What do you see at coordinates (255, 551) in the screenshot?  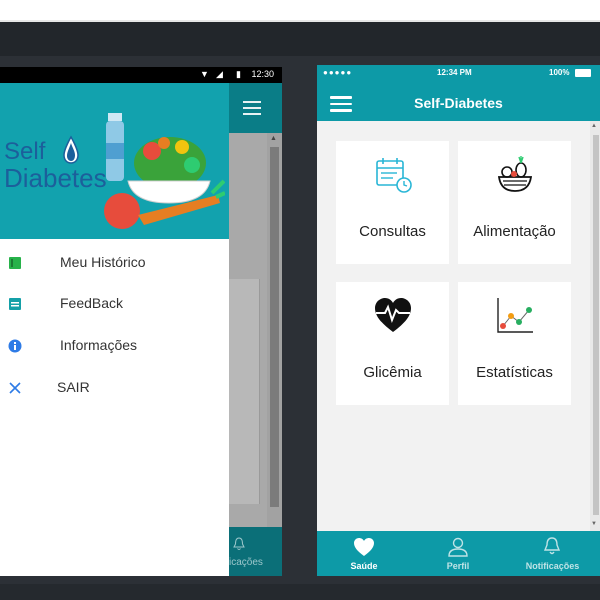 I see `android-bottom-nav: icações` at bounding box center [255, 551].